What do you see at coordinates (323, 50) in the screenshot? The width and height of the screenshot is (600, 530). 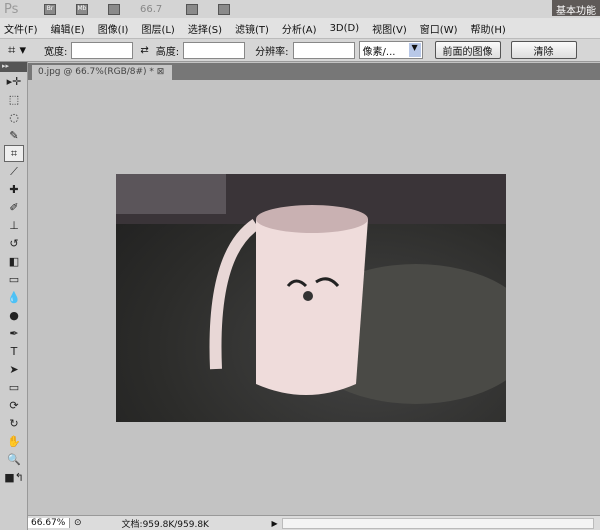 I see `resolution-input` at bounding box center [323, 50].